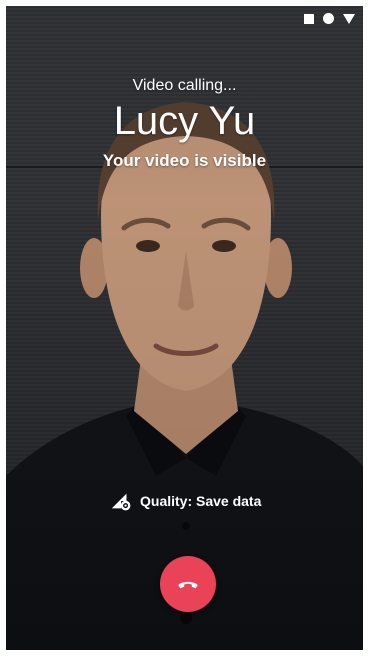 This screenshot has width=369, height=656. I want to click on status-bar, so click(329, 18).